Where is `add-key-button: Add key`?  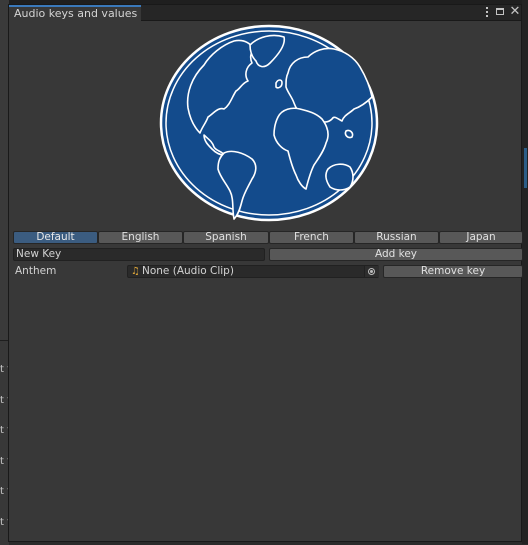
add-key-button: Add key is located at coordinates (396, 254).